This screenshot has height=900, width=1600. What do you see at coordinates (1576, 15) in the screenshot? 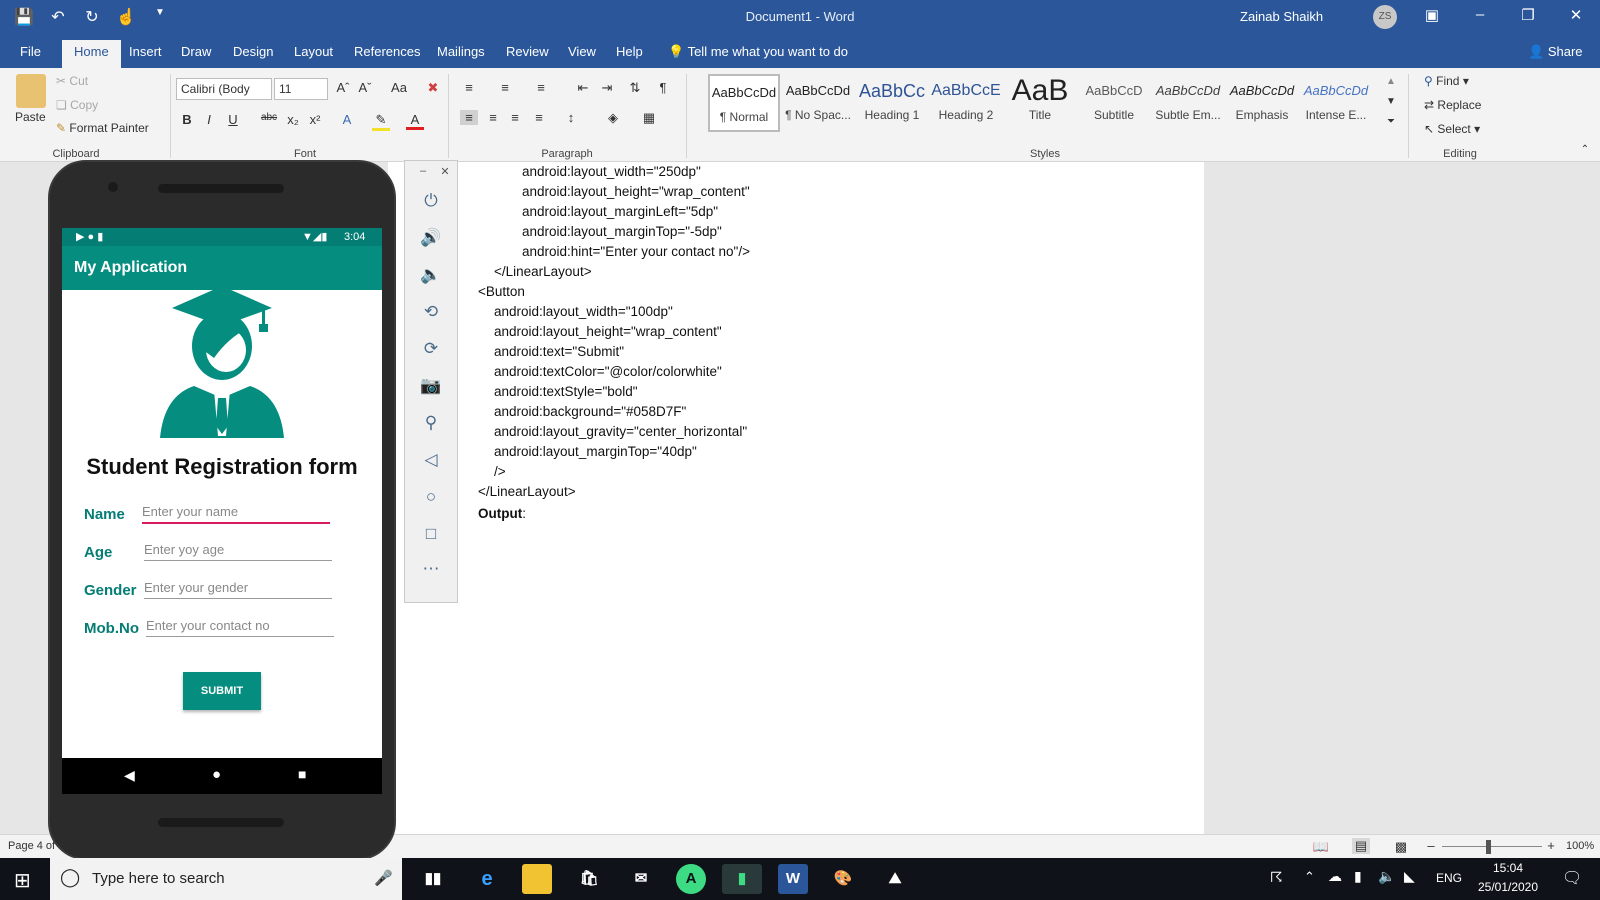
I see `close-icon: ✕` at bounding box center [1576, 15].